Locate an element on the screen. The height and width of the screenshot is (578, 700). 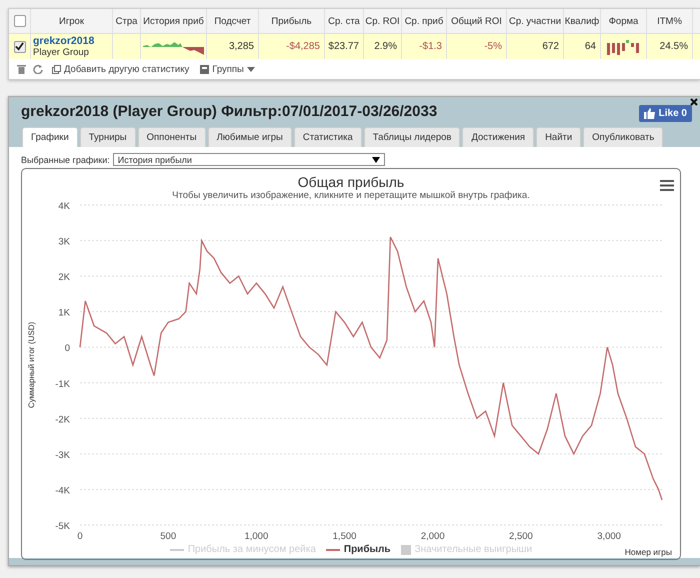
groups-dropdown: Группы is located at coordinates (227, 69).